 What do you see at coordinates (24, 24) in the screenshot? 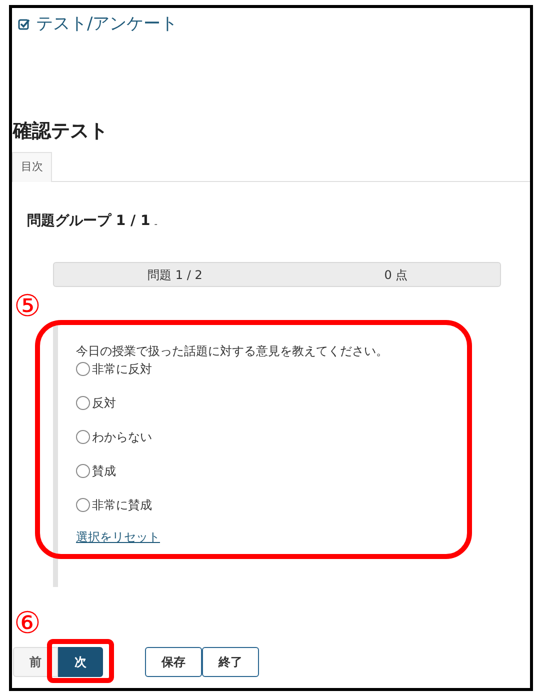
I see `checkbox-icon` at bounding box center [24, 24].